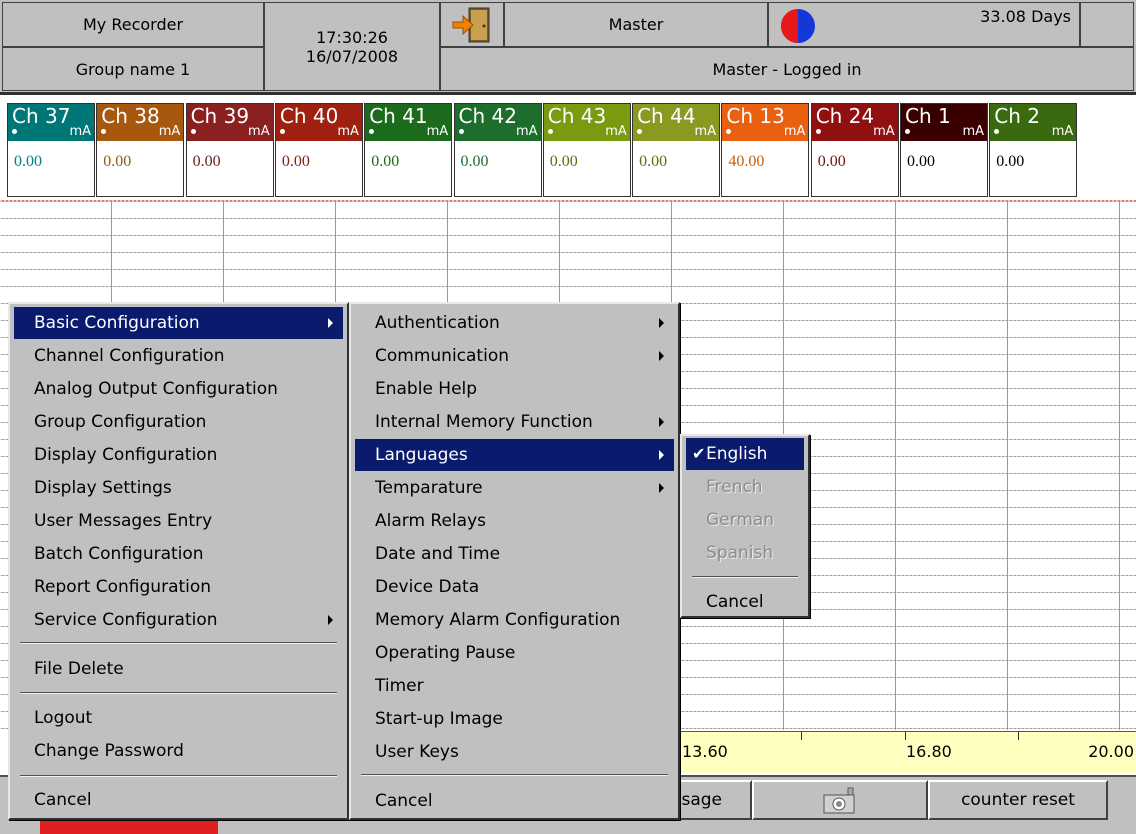  Describe the element at coordinates (178, 751) in the screenshot. I see `menu-item-change-password: Change Password` at that location.